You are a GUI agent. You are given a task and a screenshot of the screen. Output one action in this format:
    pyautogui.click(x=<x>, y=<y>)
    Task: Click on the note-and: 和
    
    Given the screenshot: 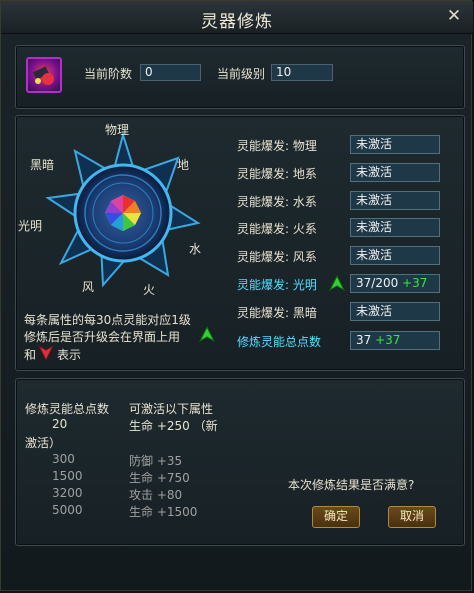 What is the action you would take?
    pyautogui.click(x=30, y=355)
    